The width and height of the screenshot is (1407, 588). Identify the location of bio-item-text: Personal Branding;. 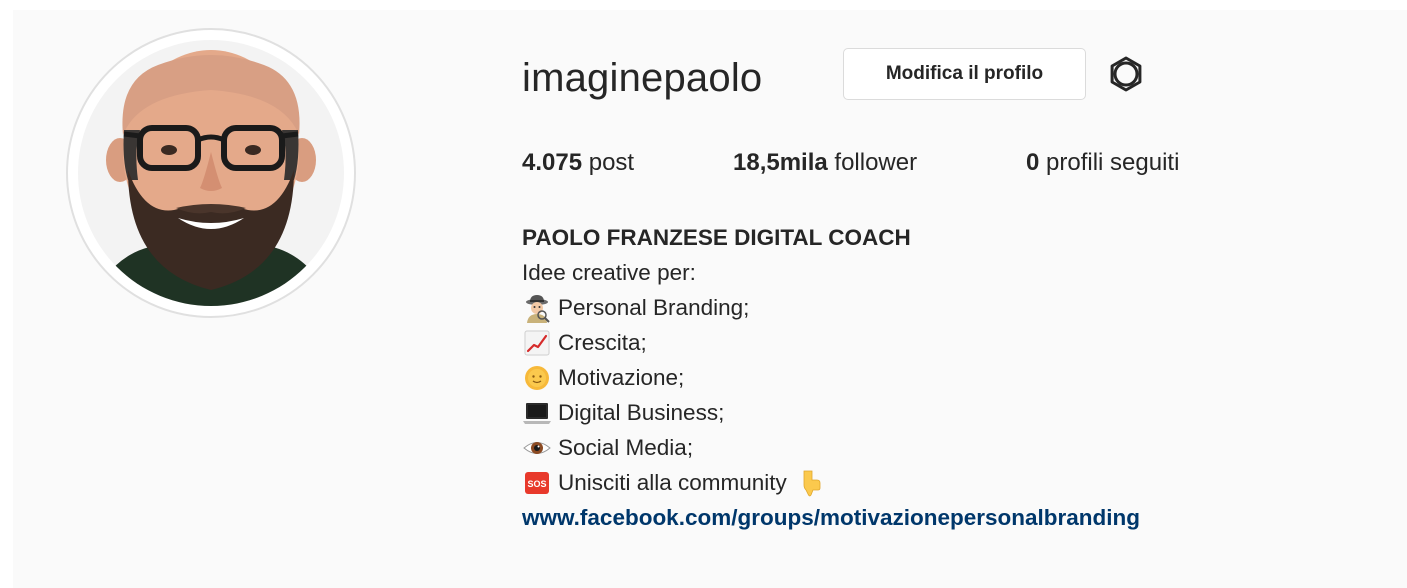
(654, 307).